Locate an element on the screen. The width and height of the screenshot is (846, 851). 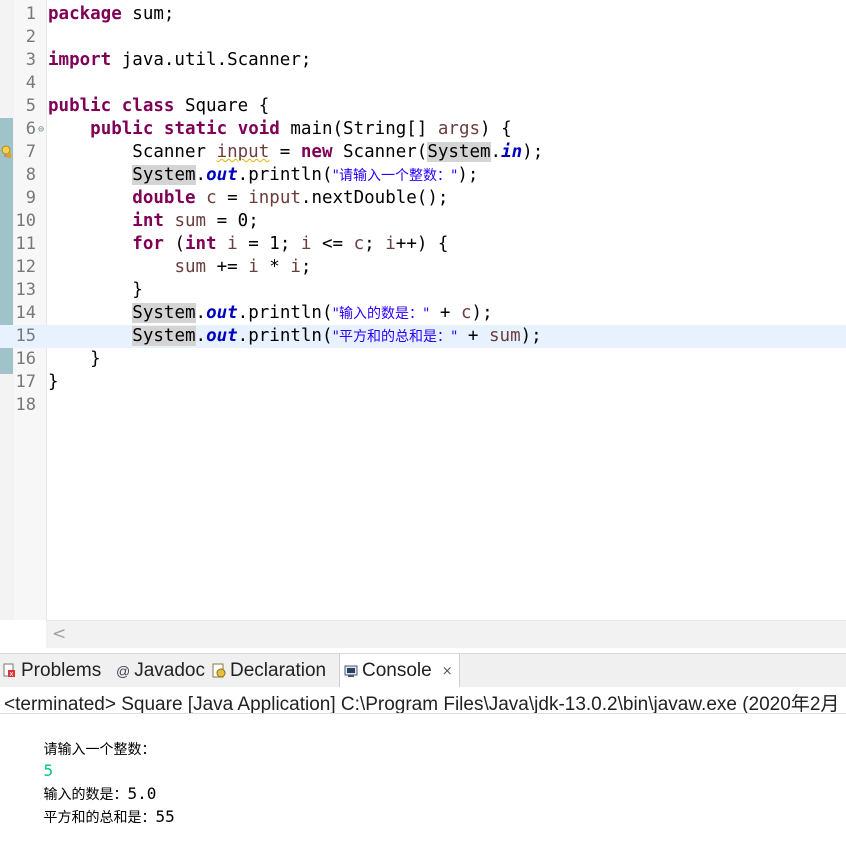
svg-text: x is located at coordinates (11, 674).